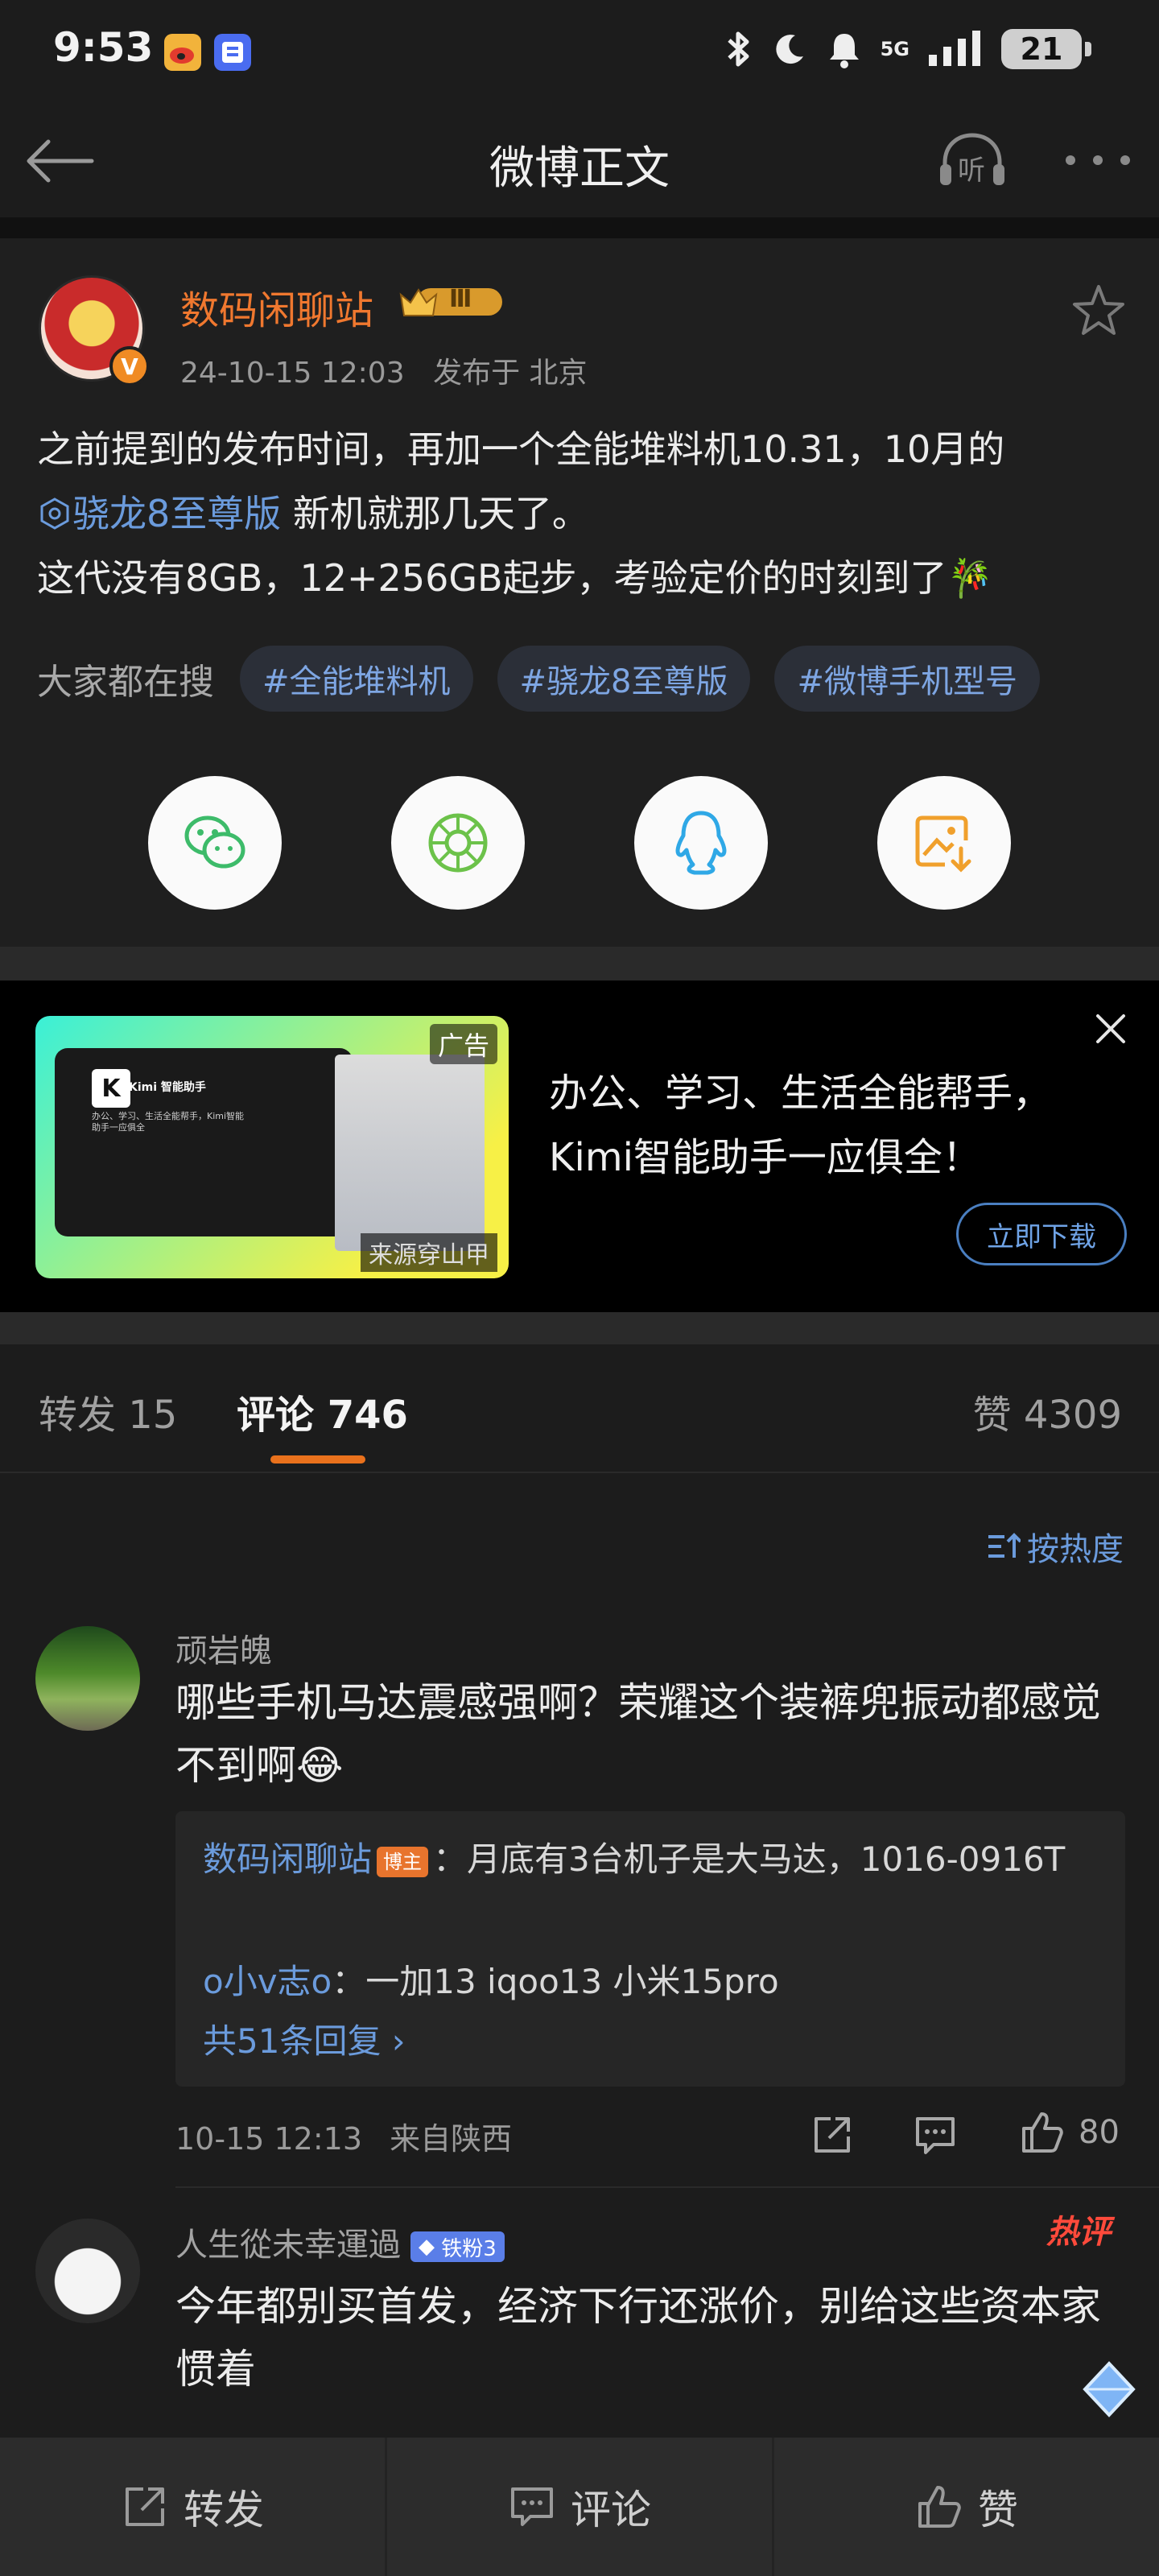 The height and width of the screenshot is (2576, 1159). What do you see at coordinates (749, 1859) in the screenshot?
I see `reply-text: ：月底有3台机子是大马达，1016-0916T` at bounding box center [749, 1859].